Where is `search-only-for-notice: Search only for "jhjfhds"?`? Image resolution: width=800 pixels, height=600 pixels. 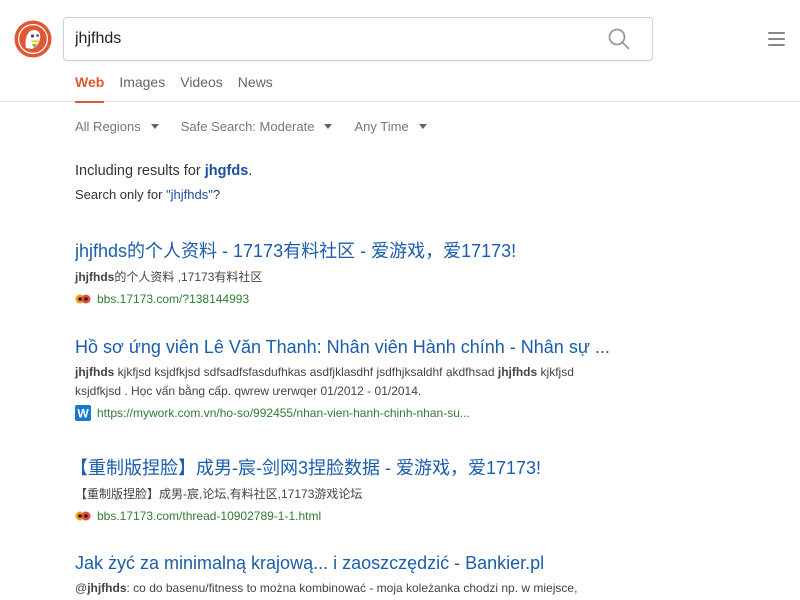 search-only-for-notice: Search only for "jhjfhds"? is located at coordinates (147, 194).